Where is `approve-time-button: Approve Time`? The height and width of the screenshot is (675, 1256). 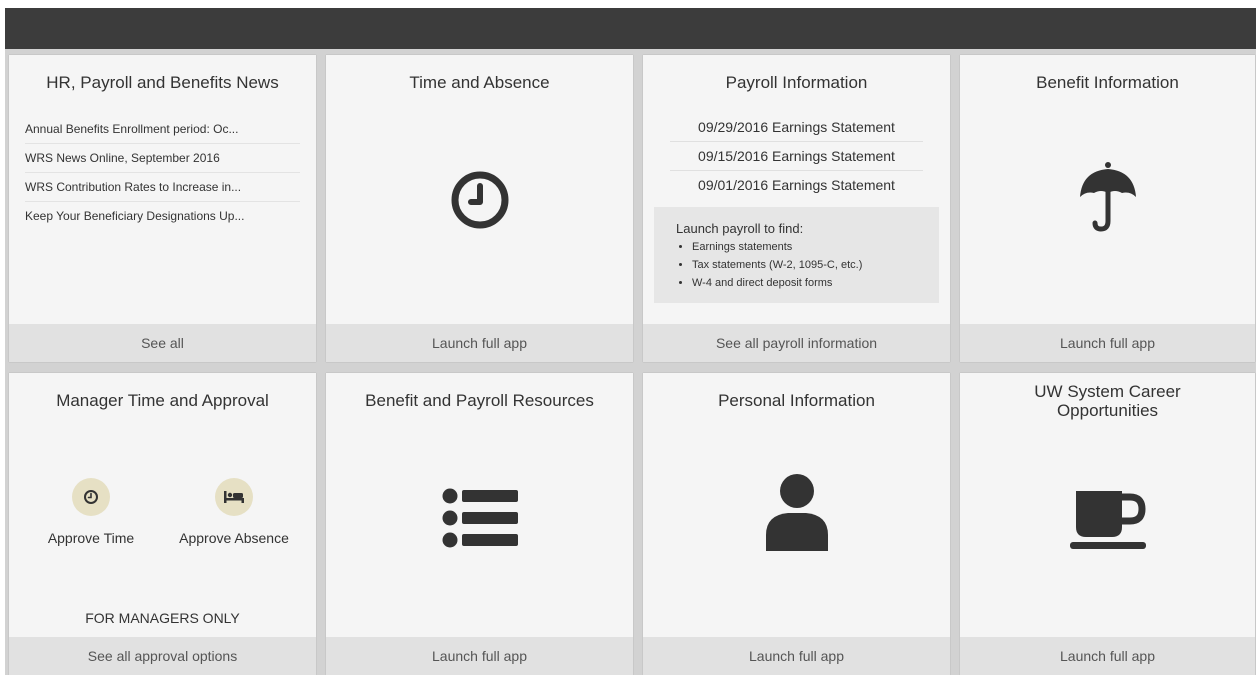 approve-time-button: Approve Time is located at coordinates (91, 512).